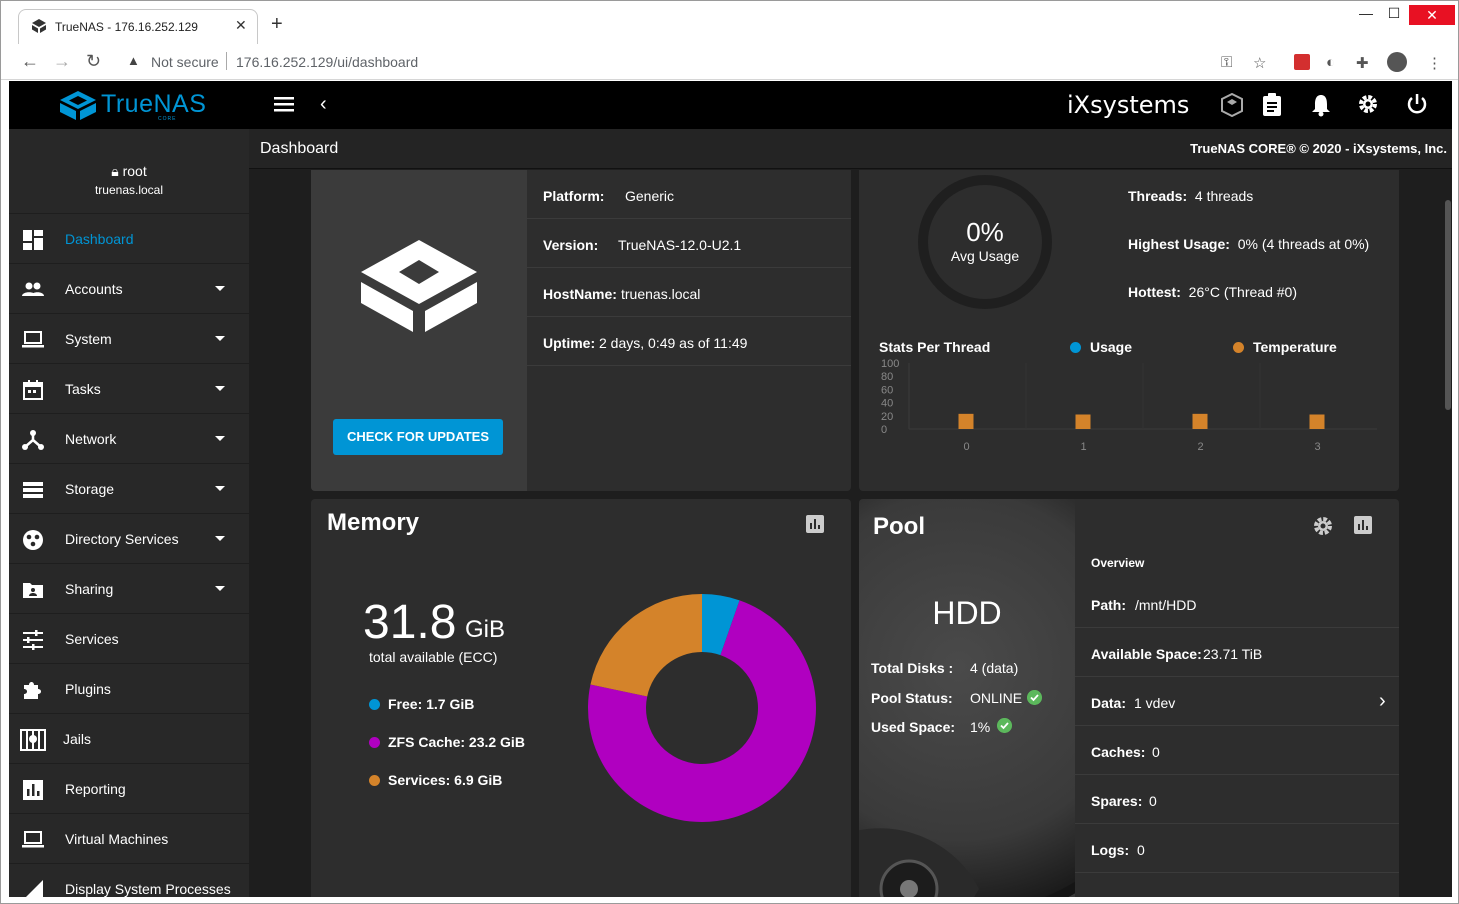 This screenshot has width=1459, height=904. What do you see at coordinates (33, 540) in the screenshot?
I see `directory-icon` at bounding box center [33, 540].